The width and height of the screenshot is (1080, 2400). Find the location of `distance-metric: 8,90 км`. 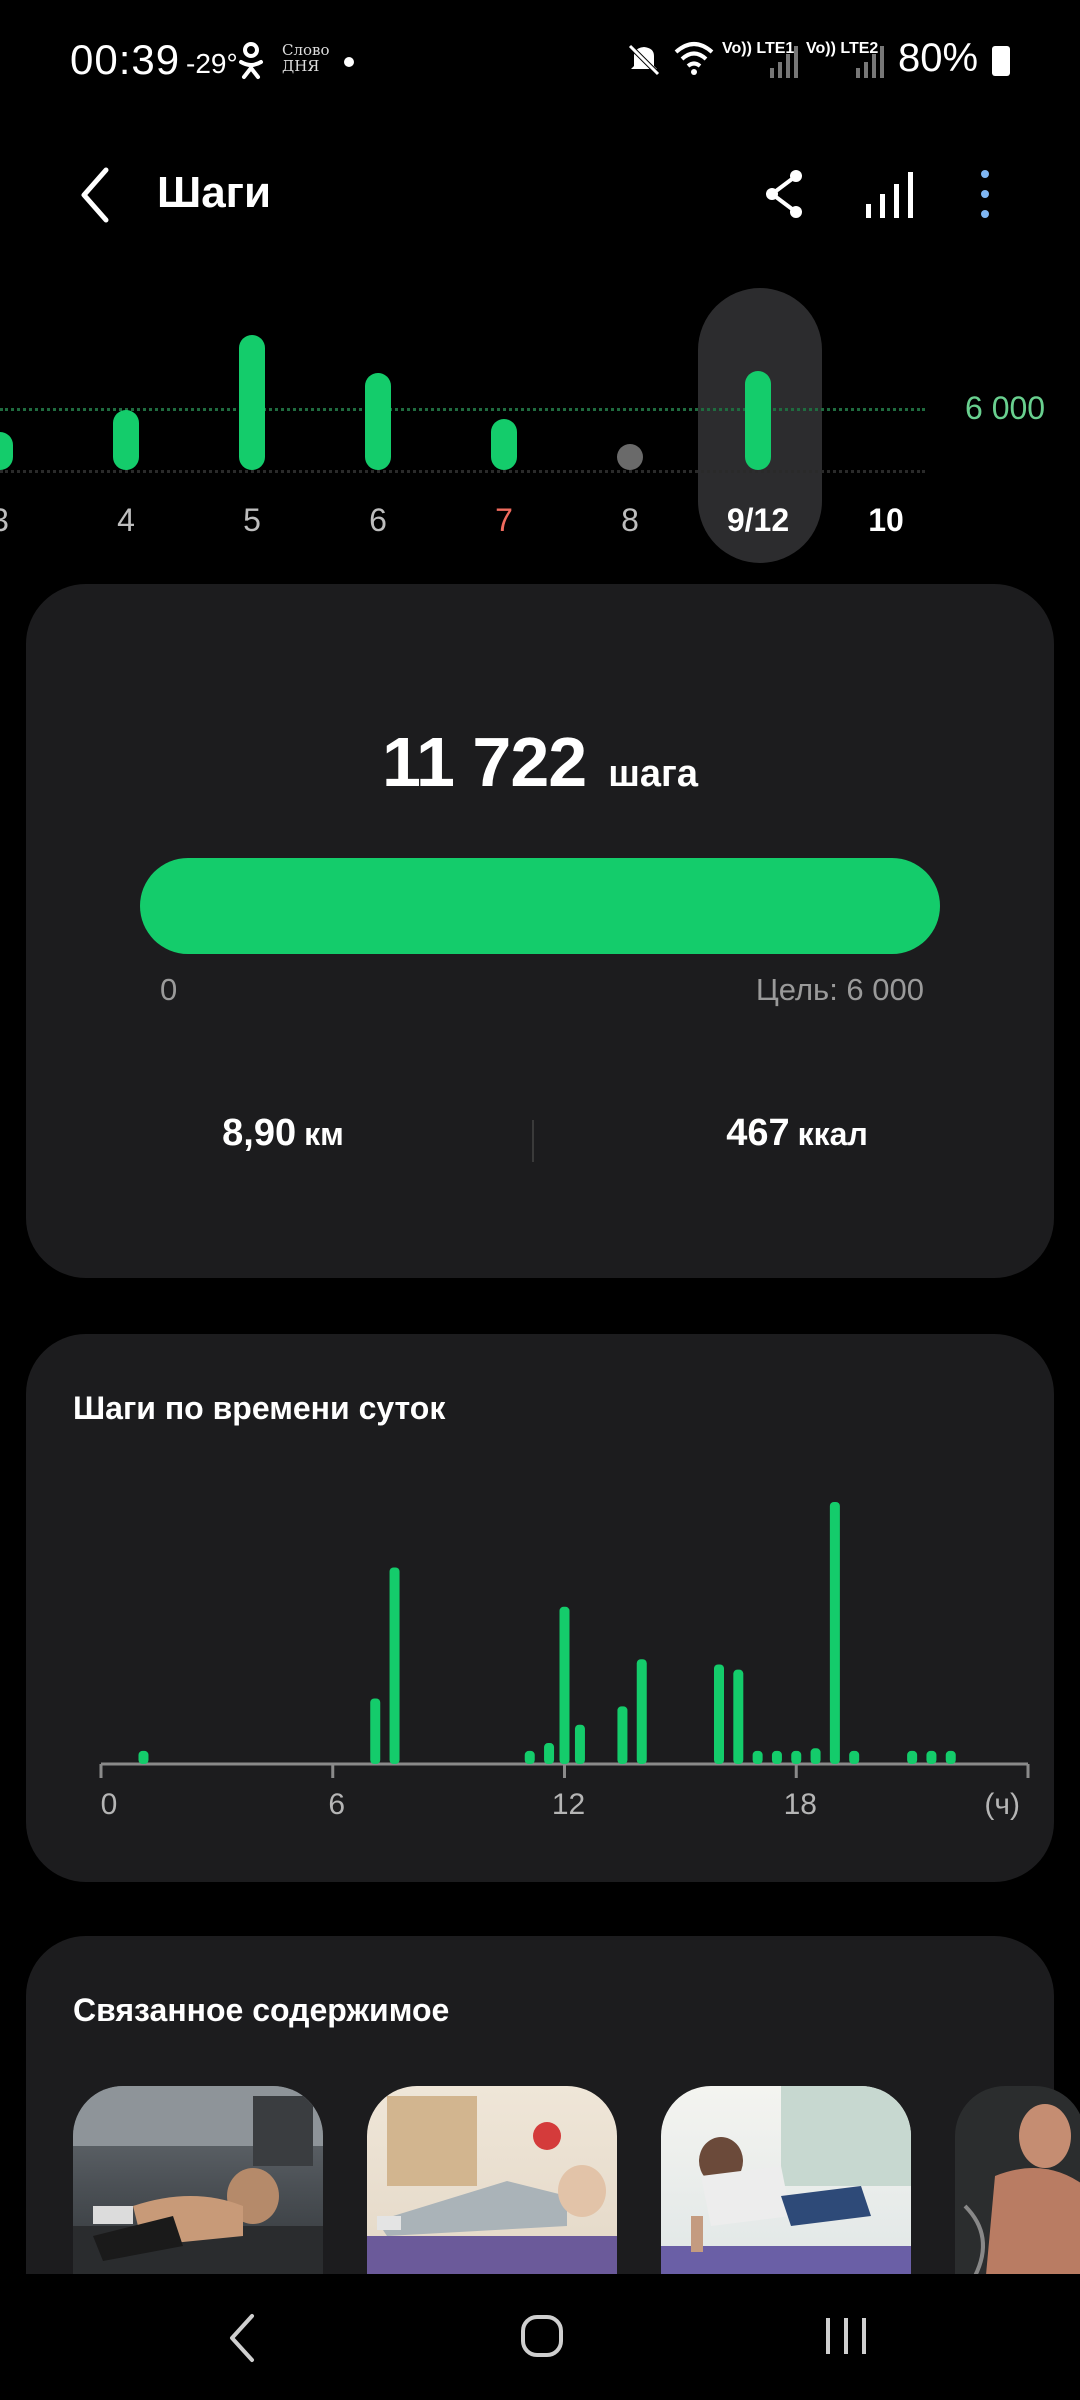

distance-metric: 8,90 км is located at coordinates (283, 1133).